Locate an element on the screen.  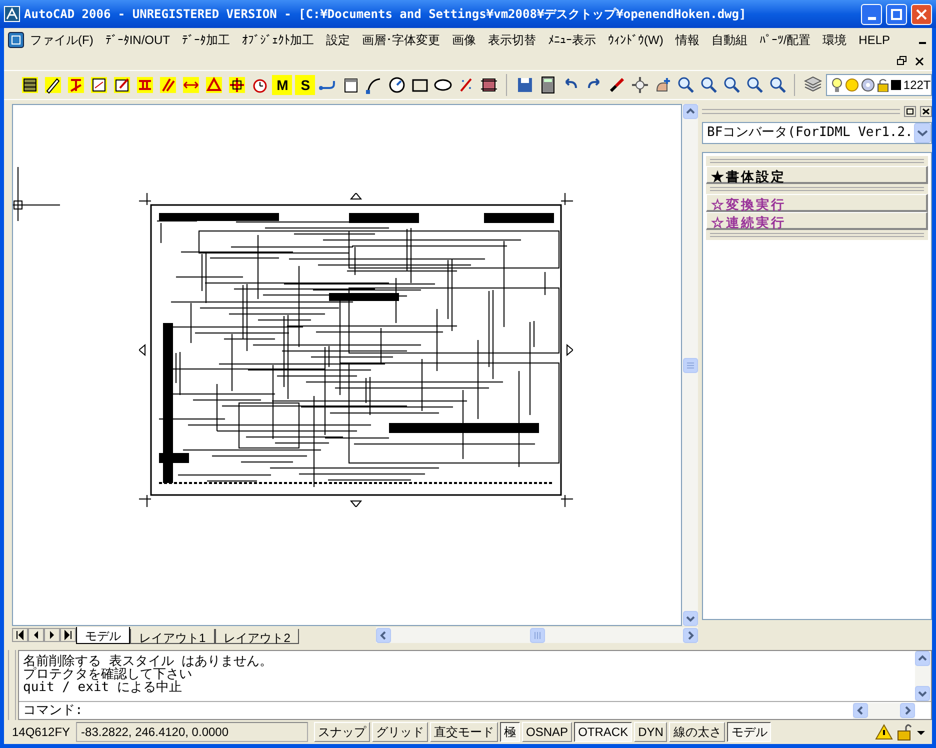
status-toggle: モデル is located at coordinates (749, 732).